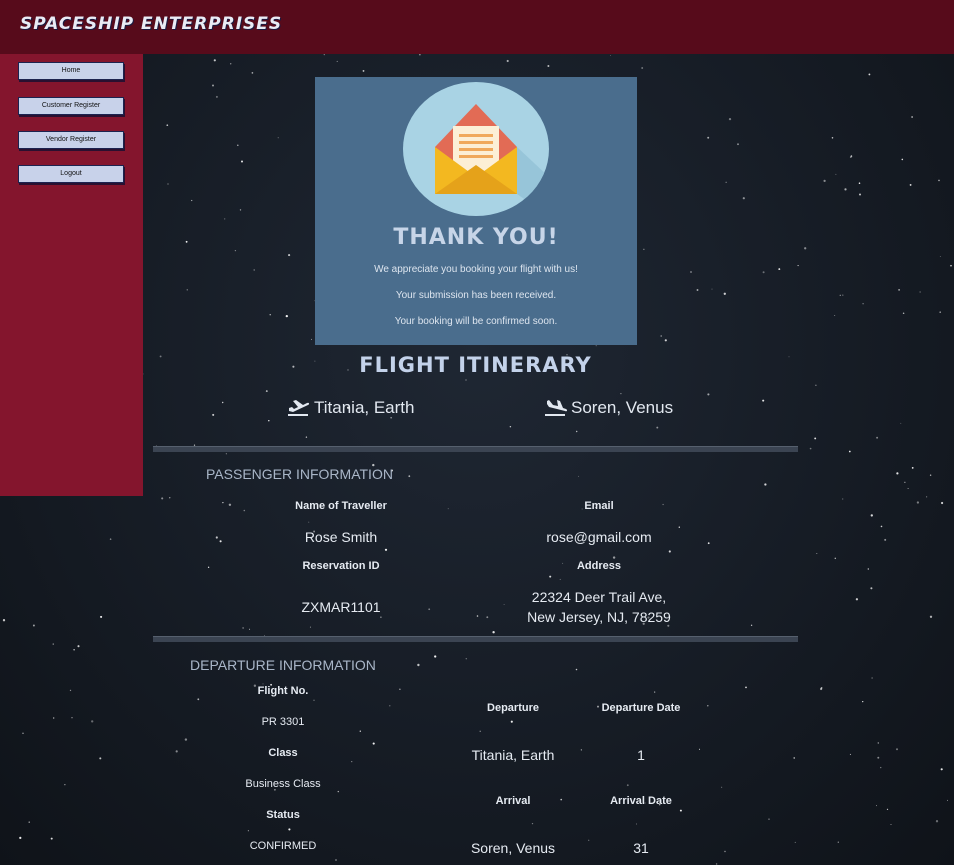 The image size is (954, 865). I want to click on logout-button: Logout, so click(71, 174).